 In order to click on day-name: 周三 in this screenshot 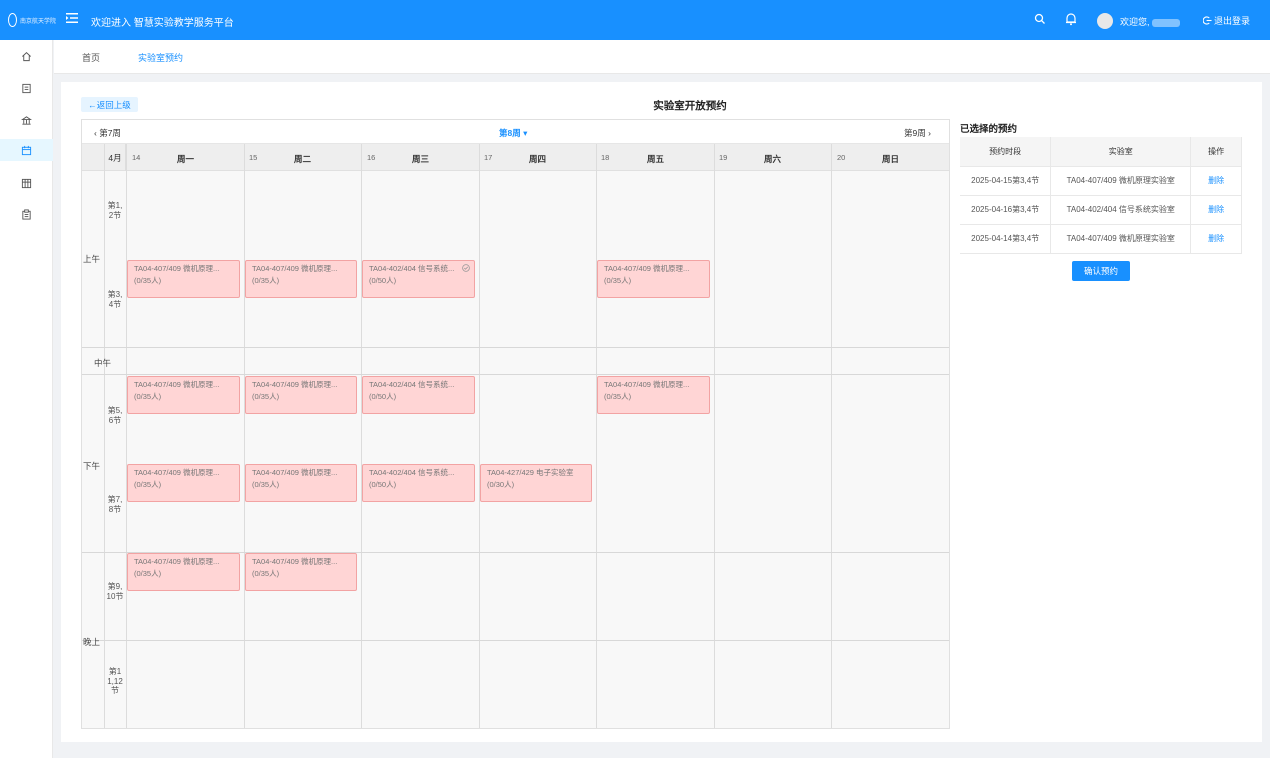, I will do `click(421, 159)`.